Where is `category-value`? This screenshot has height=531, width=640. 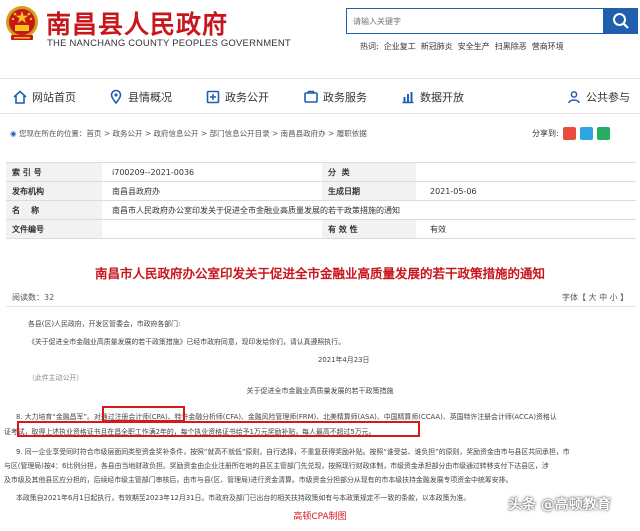
category-value is located at coordinates (526, 172).